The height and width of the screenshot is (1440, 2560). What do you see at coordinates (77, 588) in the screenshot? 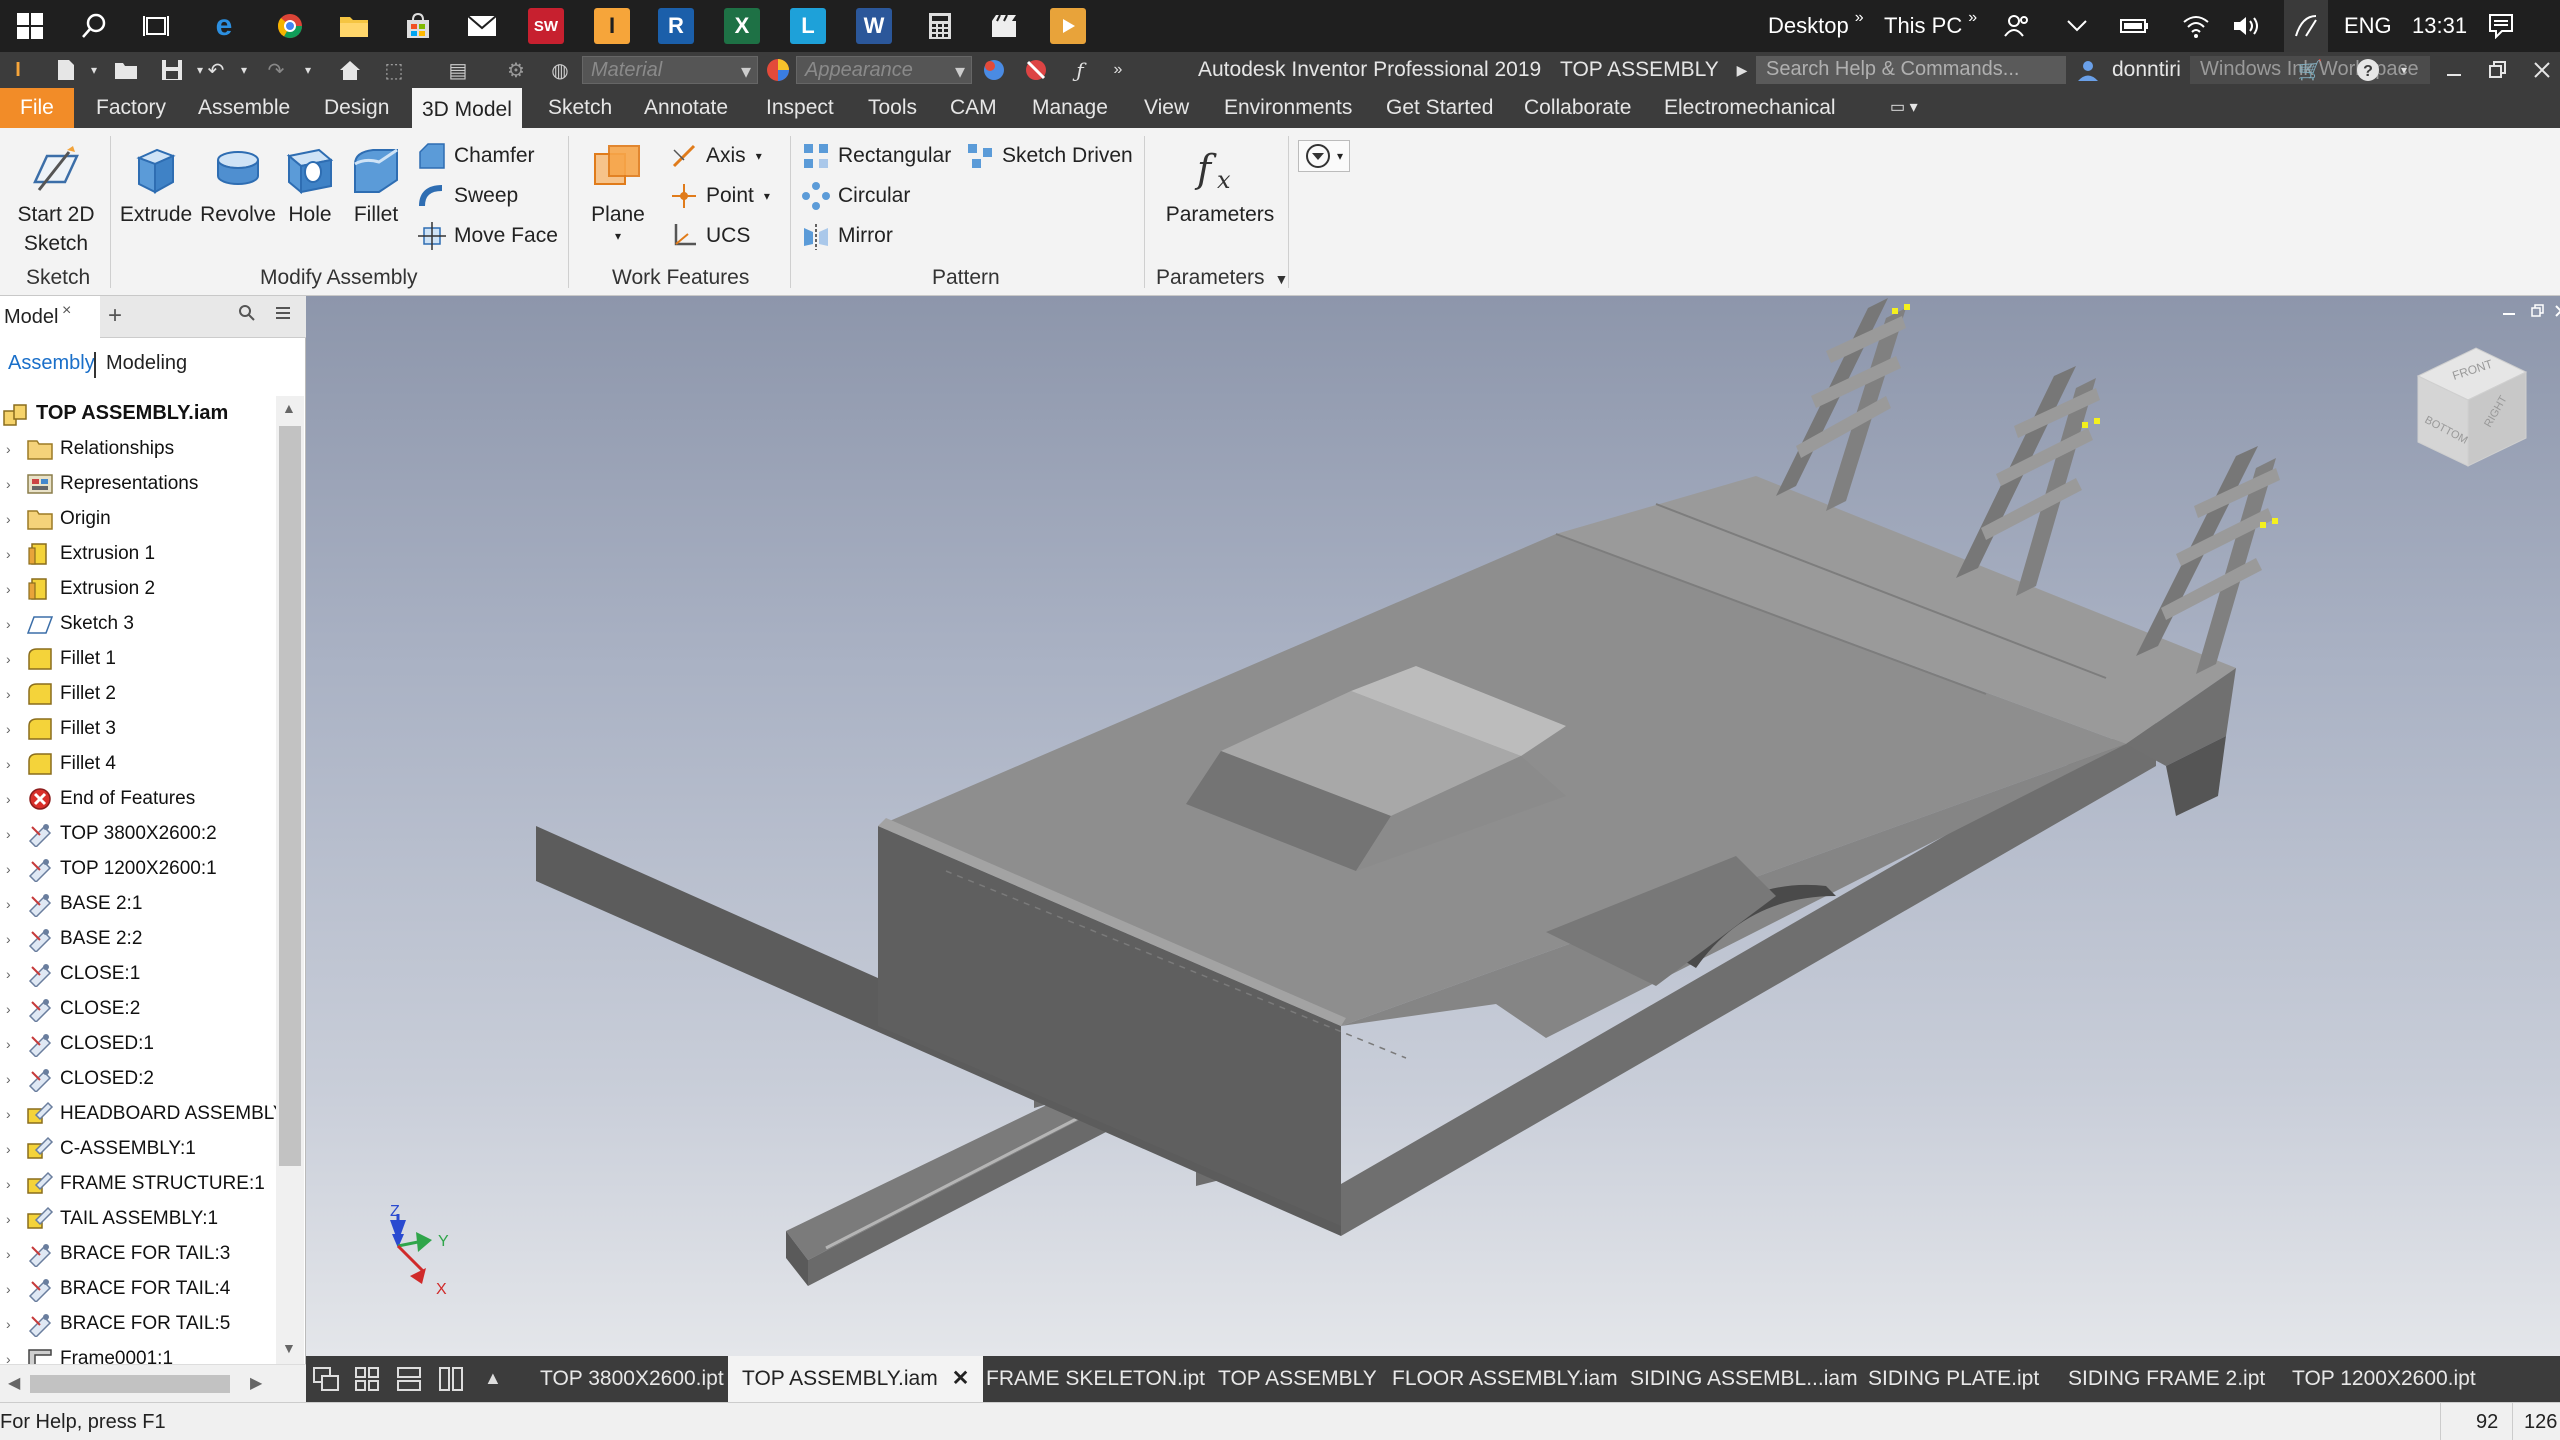
I see `tree-item: › Extrusion 2` at bounding box center [77, 588].